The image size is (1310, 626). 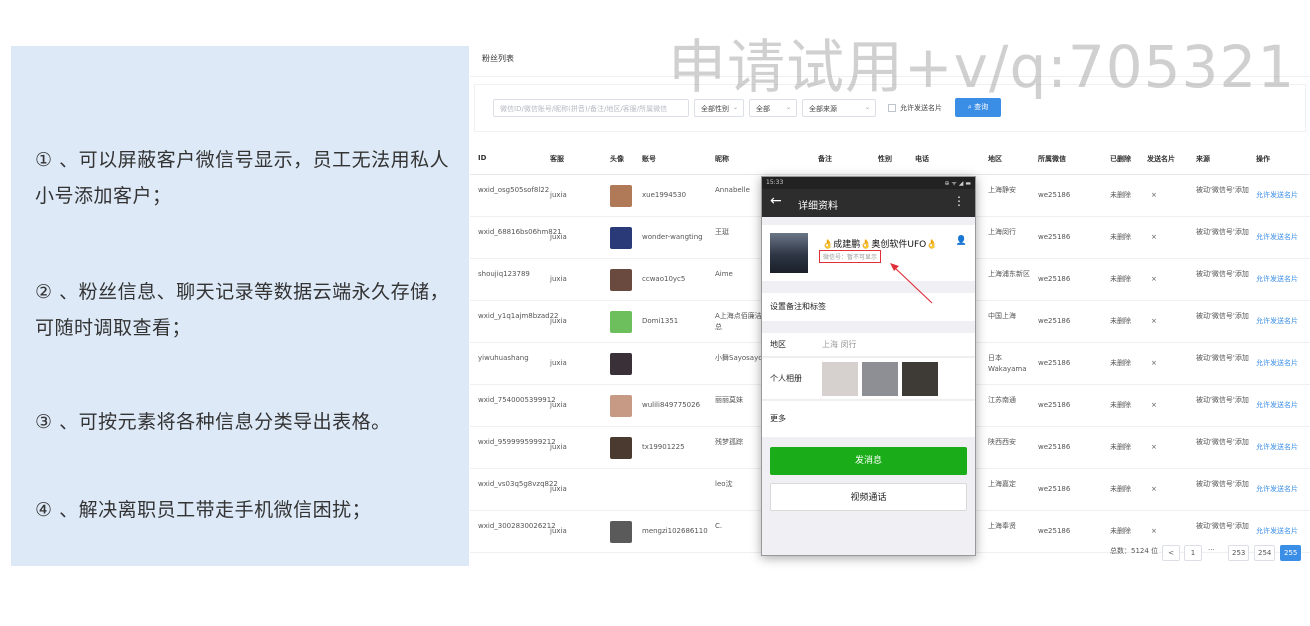 I want to click on col-header-card: 发送名片, so click(x=1161, y=159).